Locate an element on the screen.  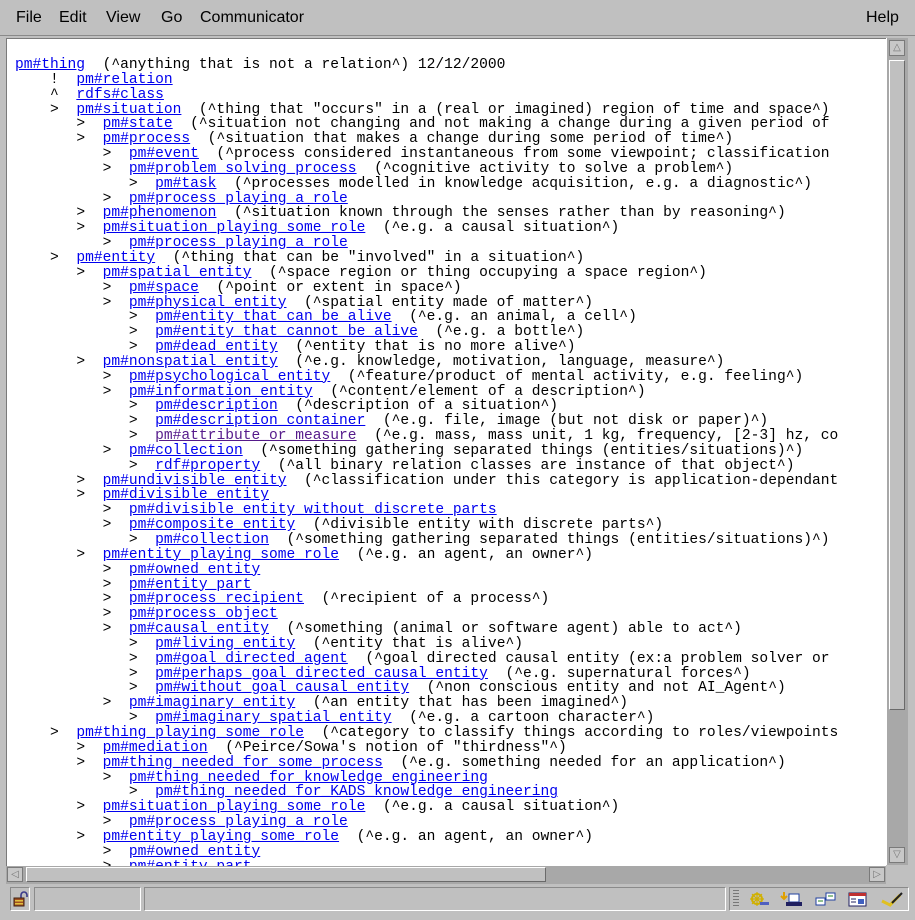
security-cell is located at coordinates (20, 899).